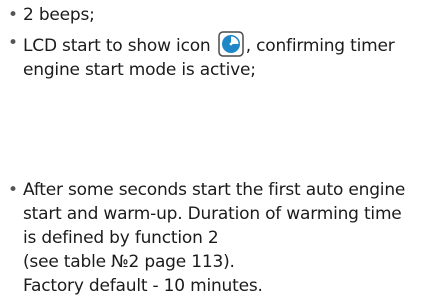 The image size is (433, 305). I want to click on list-item-text: engine start mode is active;, so click(139, 70).